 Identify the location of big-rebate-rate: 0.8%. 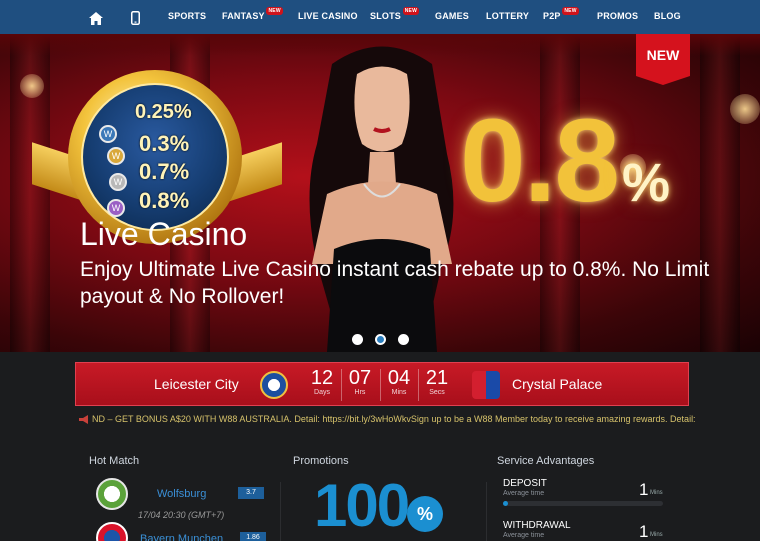
(565, 161).